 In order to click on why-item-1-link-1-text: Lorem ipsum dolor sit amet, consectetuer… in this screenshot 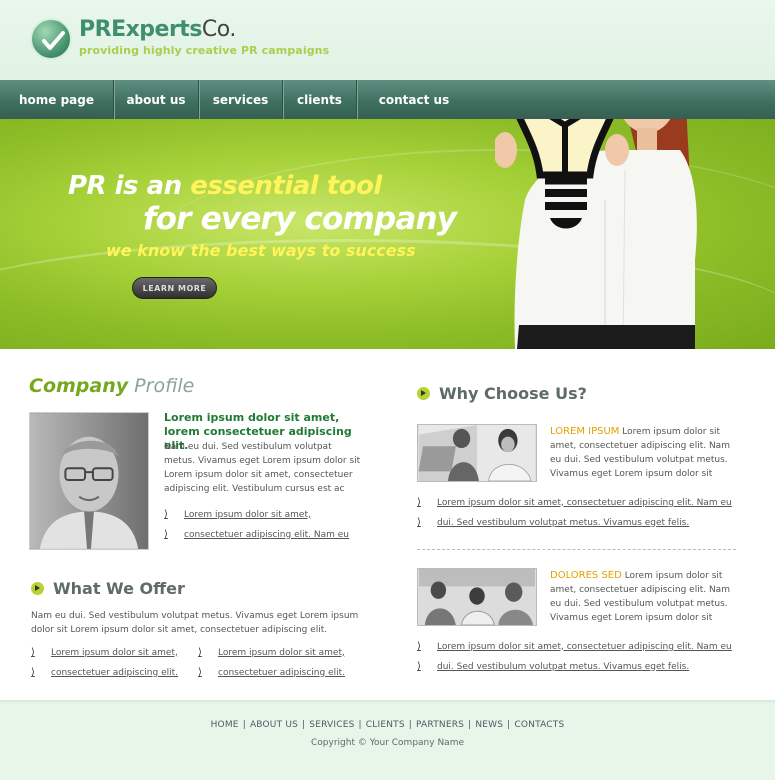, I will do `click(584, 502)`.